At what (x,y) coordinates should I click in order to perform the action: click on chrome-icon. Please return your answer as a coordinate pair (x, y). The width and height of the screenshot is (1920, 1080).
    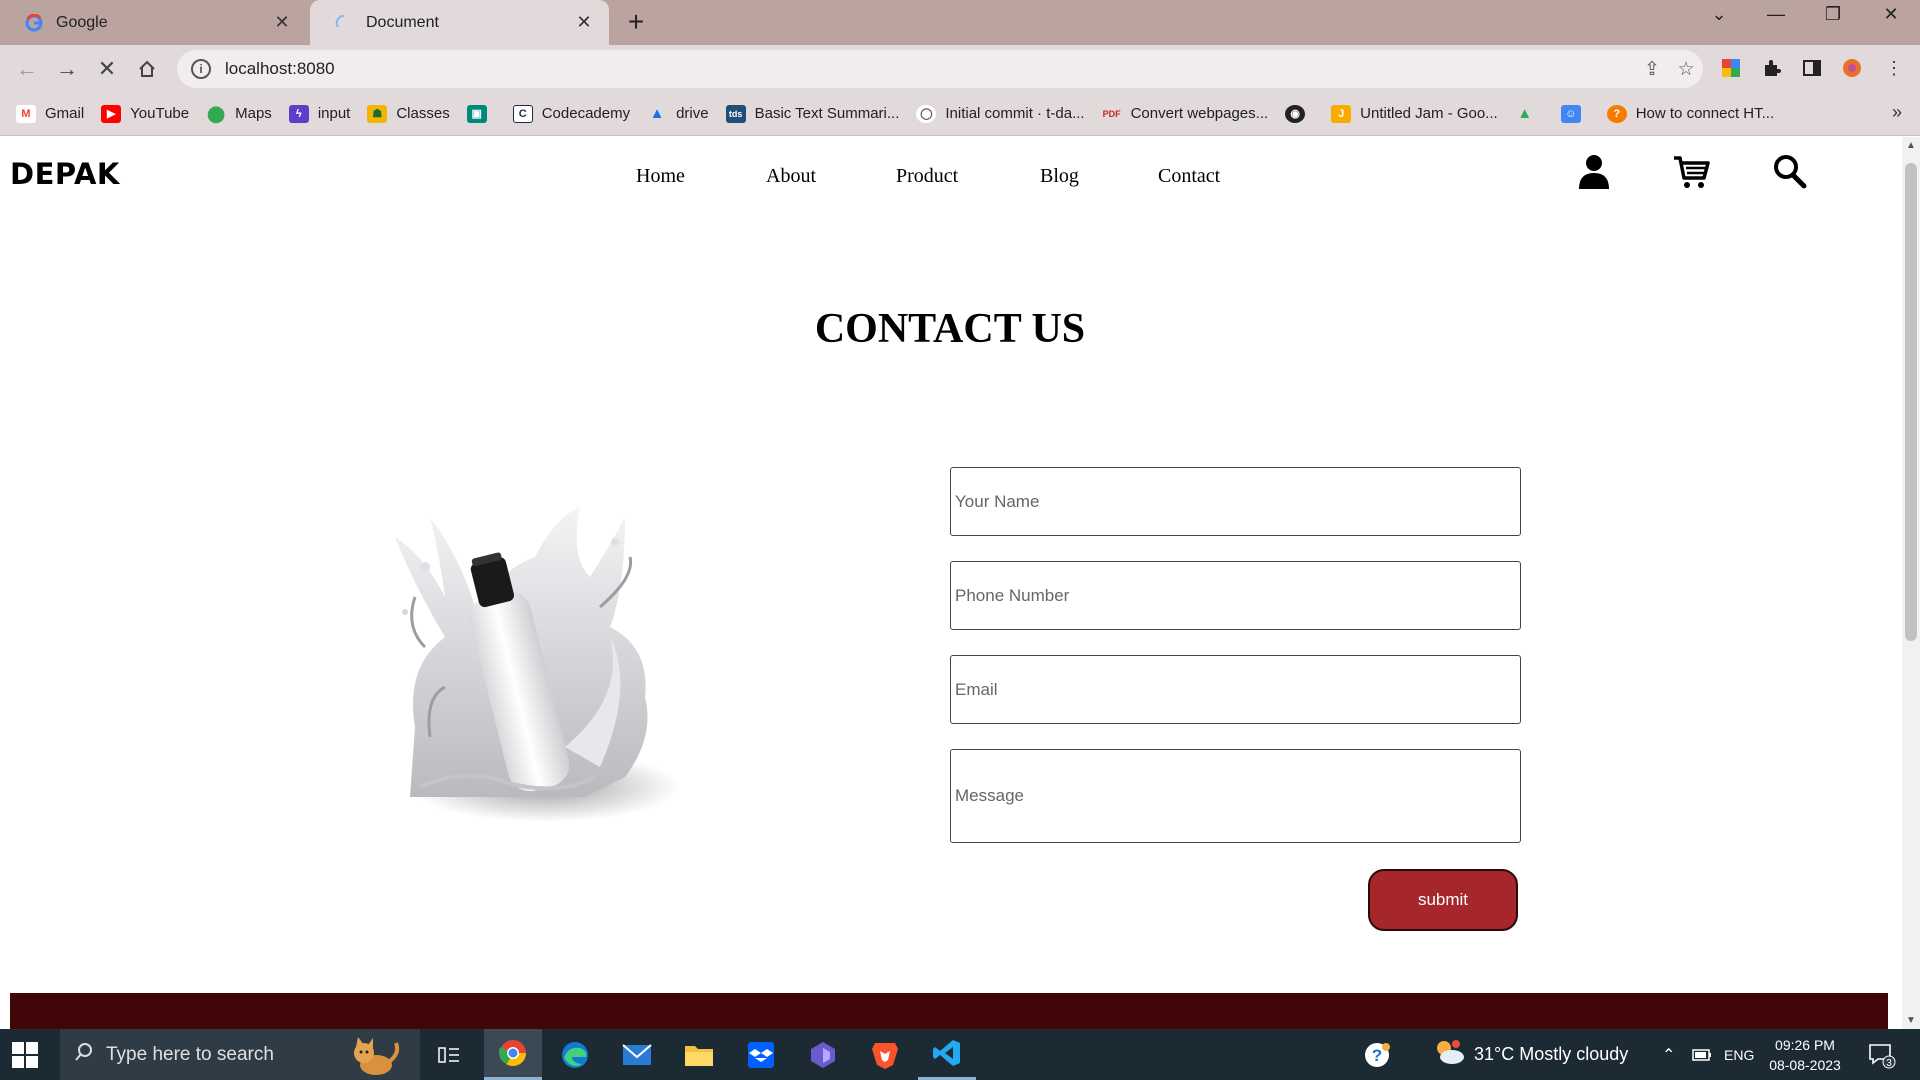
    Looking at the image, I should click on (513, 1054).